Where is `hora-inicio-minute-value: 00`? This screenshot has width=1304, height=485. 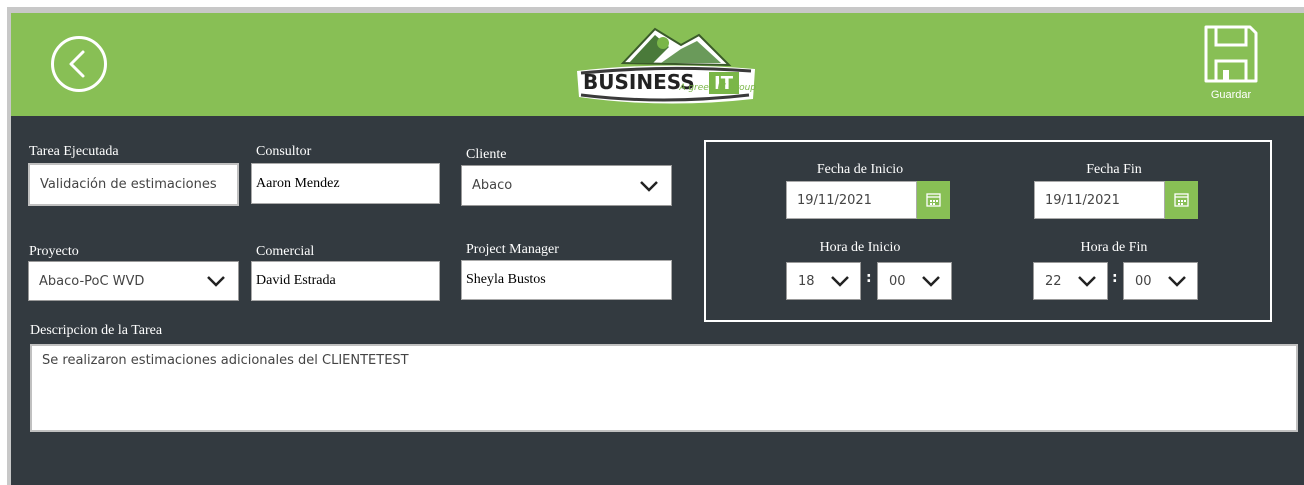 hora-inicio-minute-value: 00 is located at coordinates (897, 281).